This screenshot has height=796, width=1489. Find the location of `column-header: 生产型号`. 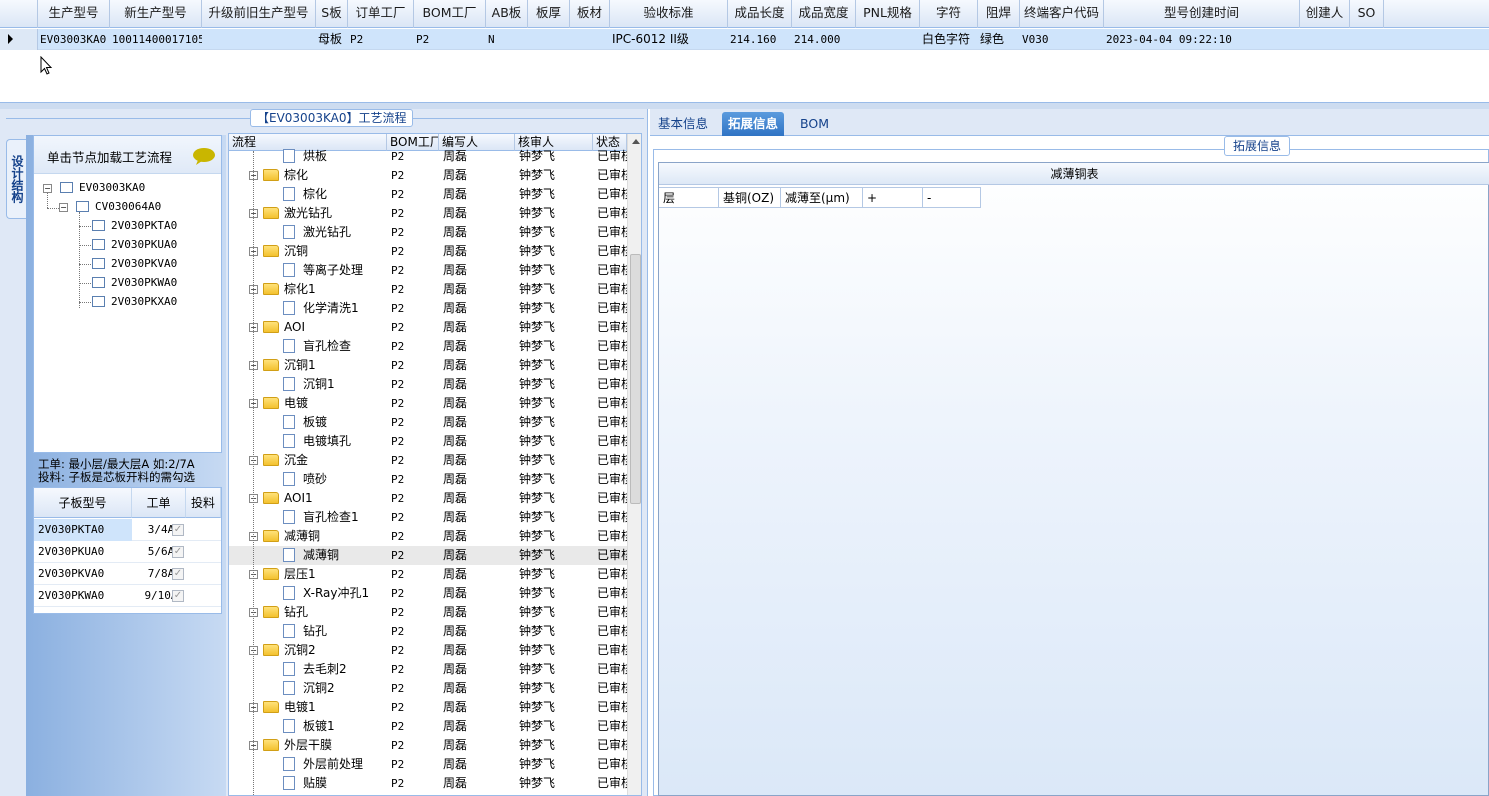

column-header: 生产型号 is located at coordinates (74, 14).